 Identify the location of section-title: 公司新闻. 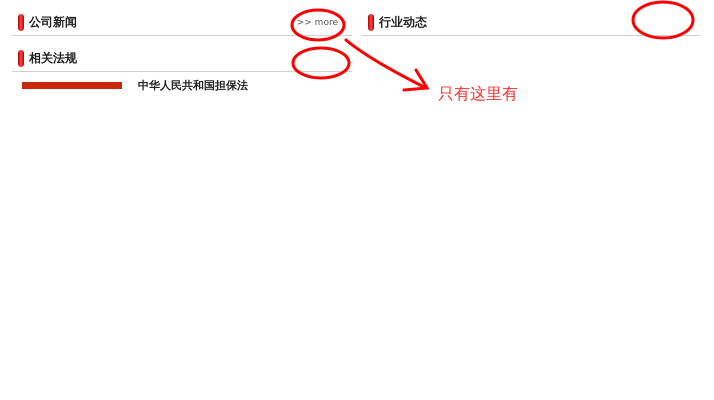
(53, 22).